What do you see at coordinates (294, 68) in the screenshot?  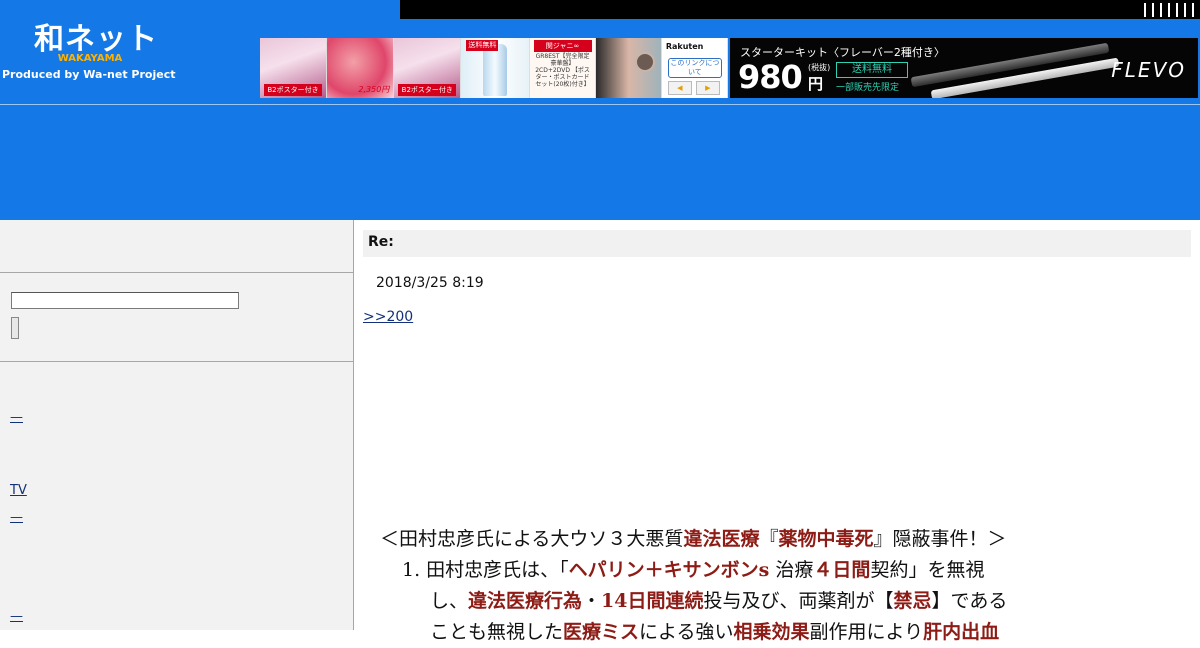 I see `ad-product-1: B2ポスター付き` at bounding box center [294, 68].